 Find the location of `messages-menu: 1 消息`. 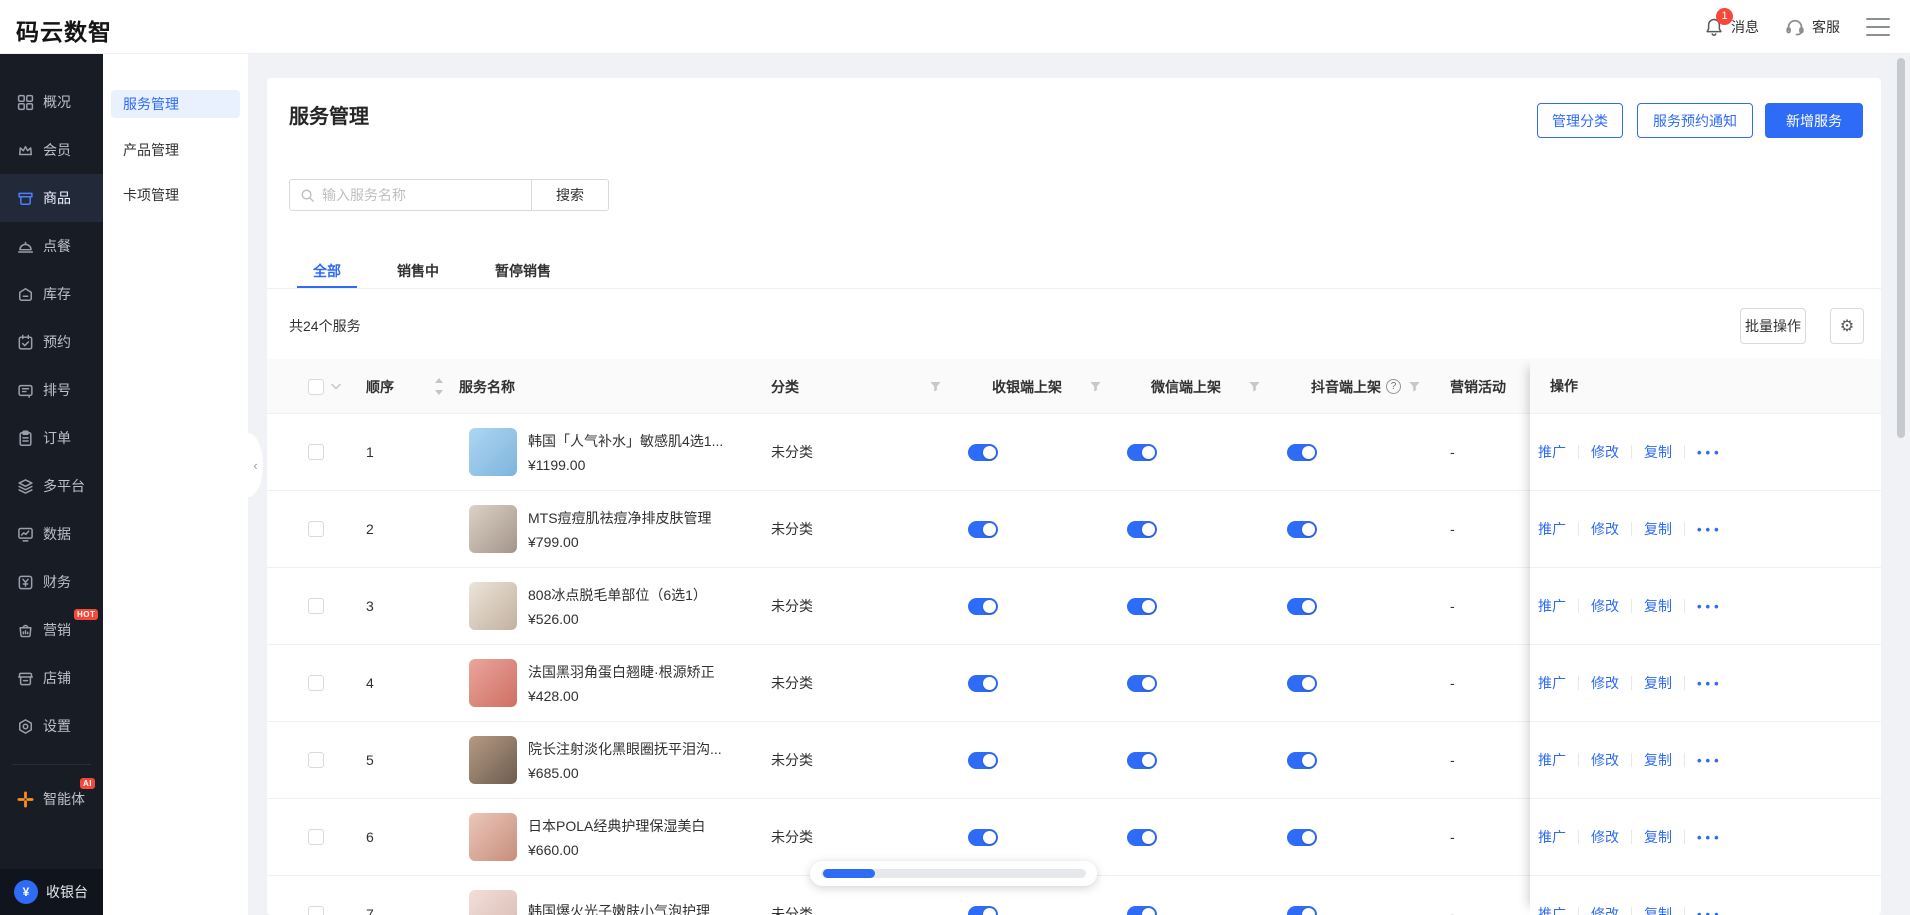

messages-menu: 1 消息 is located at coordinates (1731, 22).